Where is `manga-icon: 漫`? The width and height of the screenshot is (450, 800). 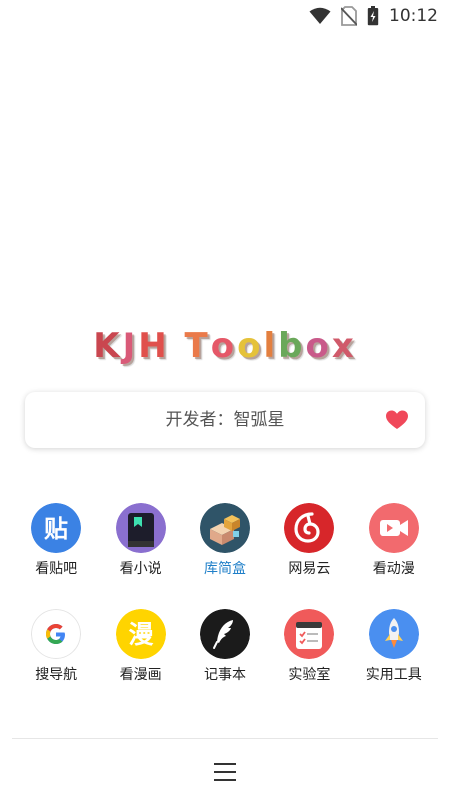
manga-icon: 漫 is located at coordinates (140, 634).